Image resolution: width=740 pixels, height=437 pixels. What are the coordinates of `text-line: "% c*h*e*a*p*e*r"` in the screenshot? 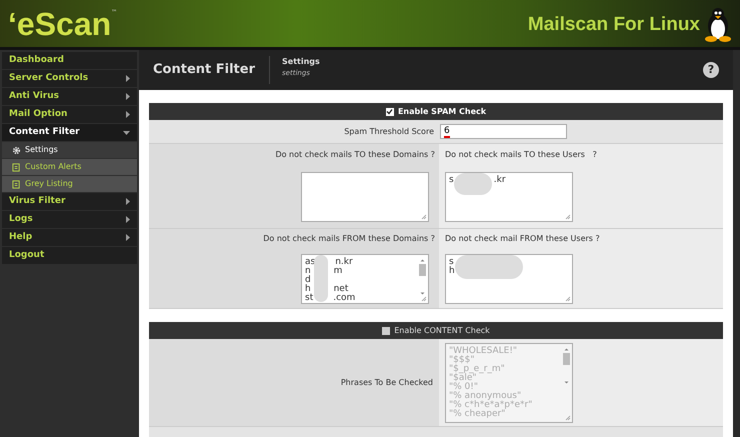 It's located at (490, 405).